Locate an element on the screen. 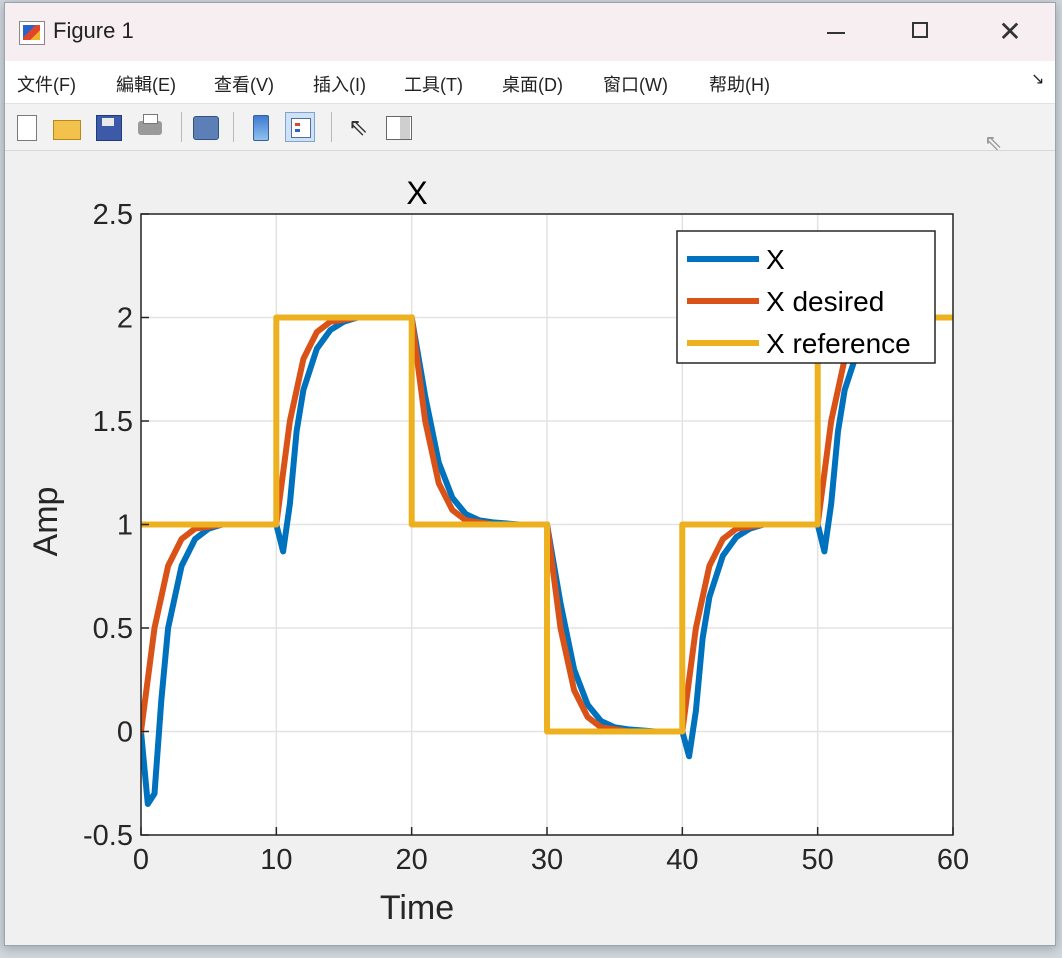 This screenshot has width=1062, height=958. menu-help: 帮助(H) is located at coordinates (739, 84).